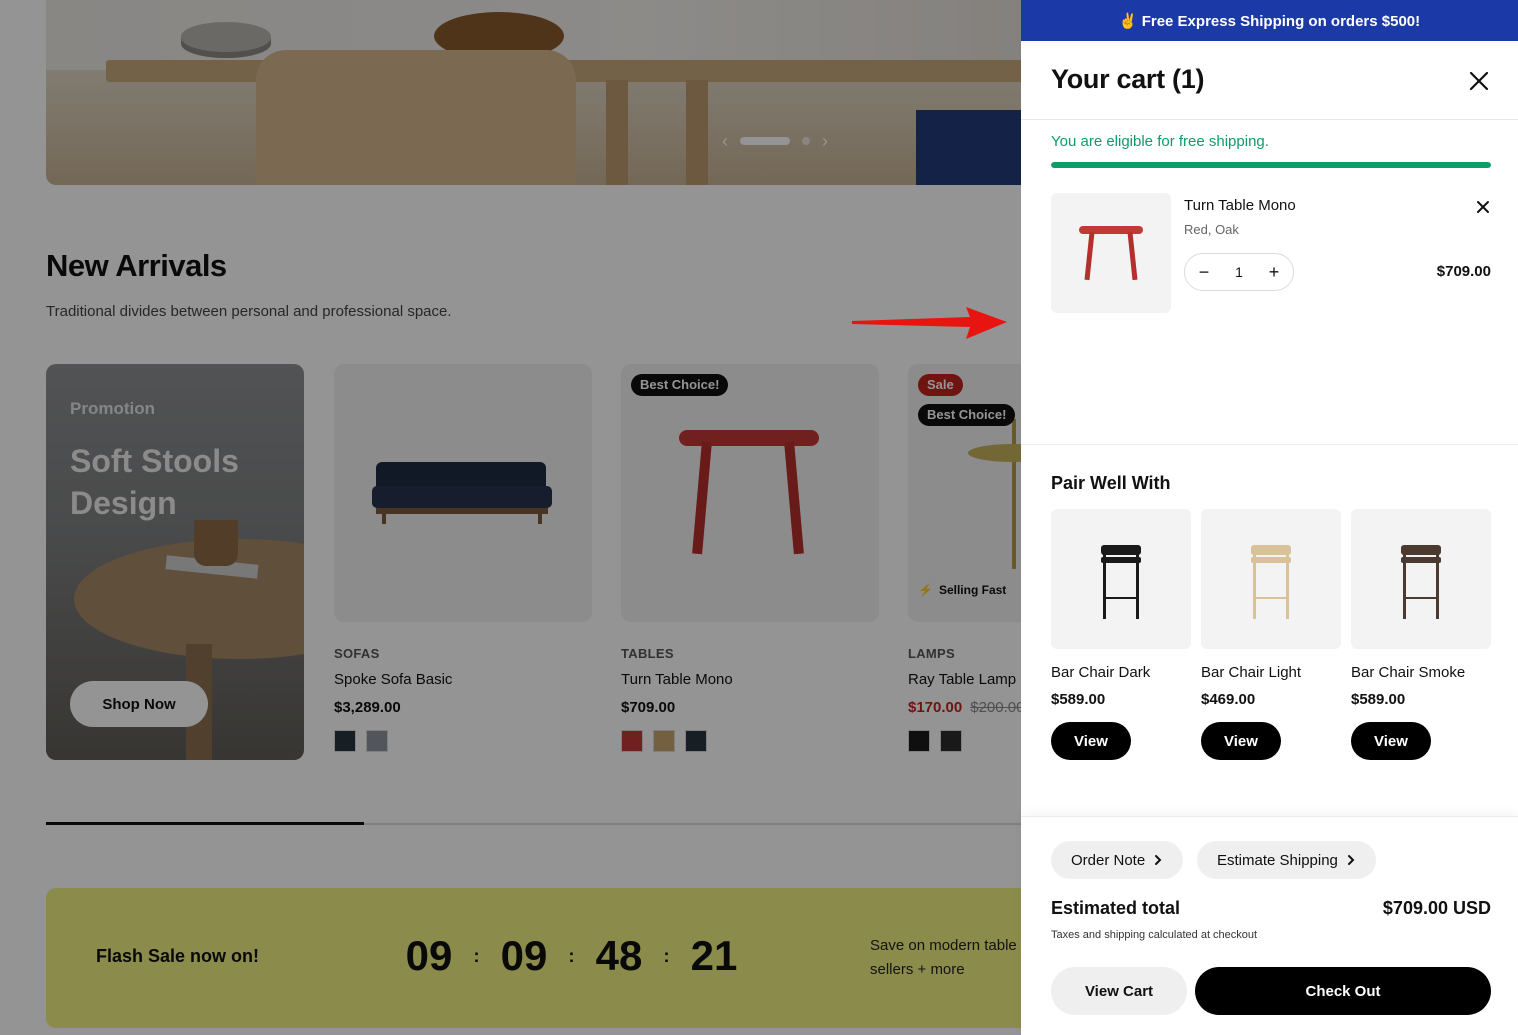  What do you see at coordinates (1119, 991) in the screenshot?
I see `view-cart-button: View Cart` at bounding box center [1119, 991].